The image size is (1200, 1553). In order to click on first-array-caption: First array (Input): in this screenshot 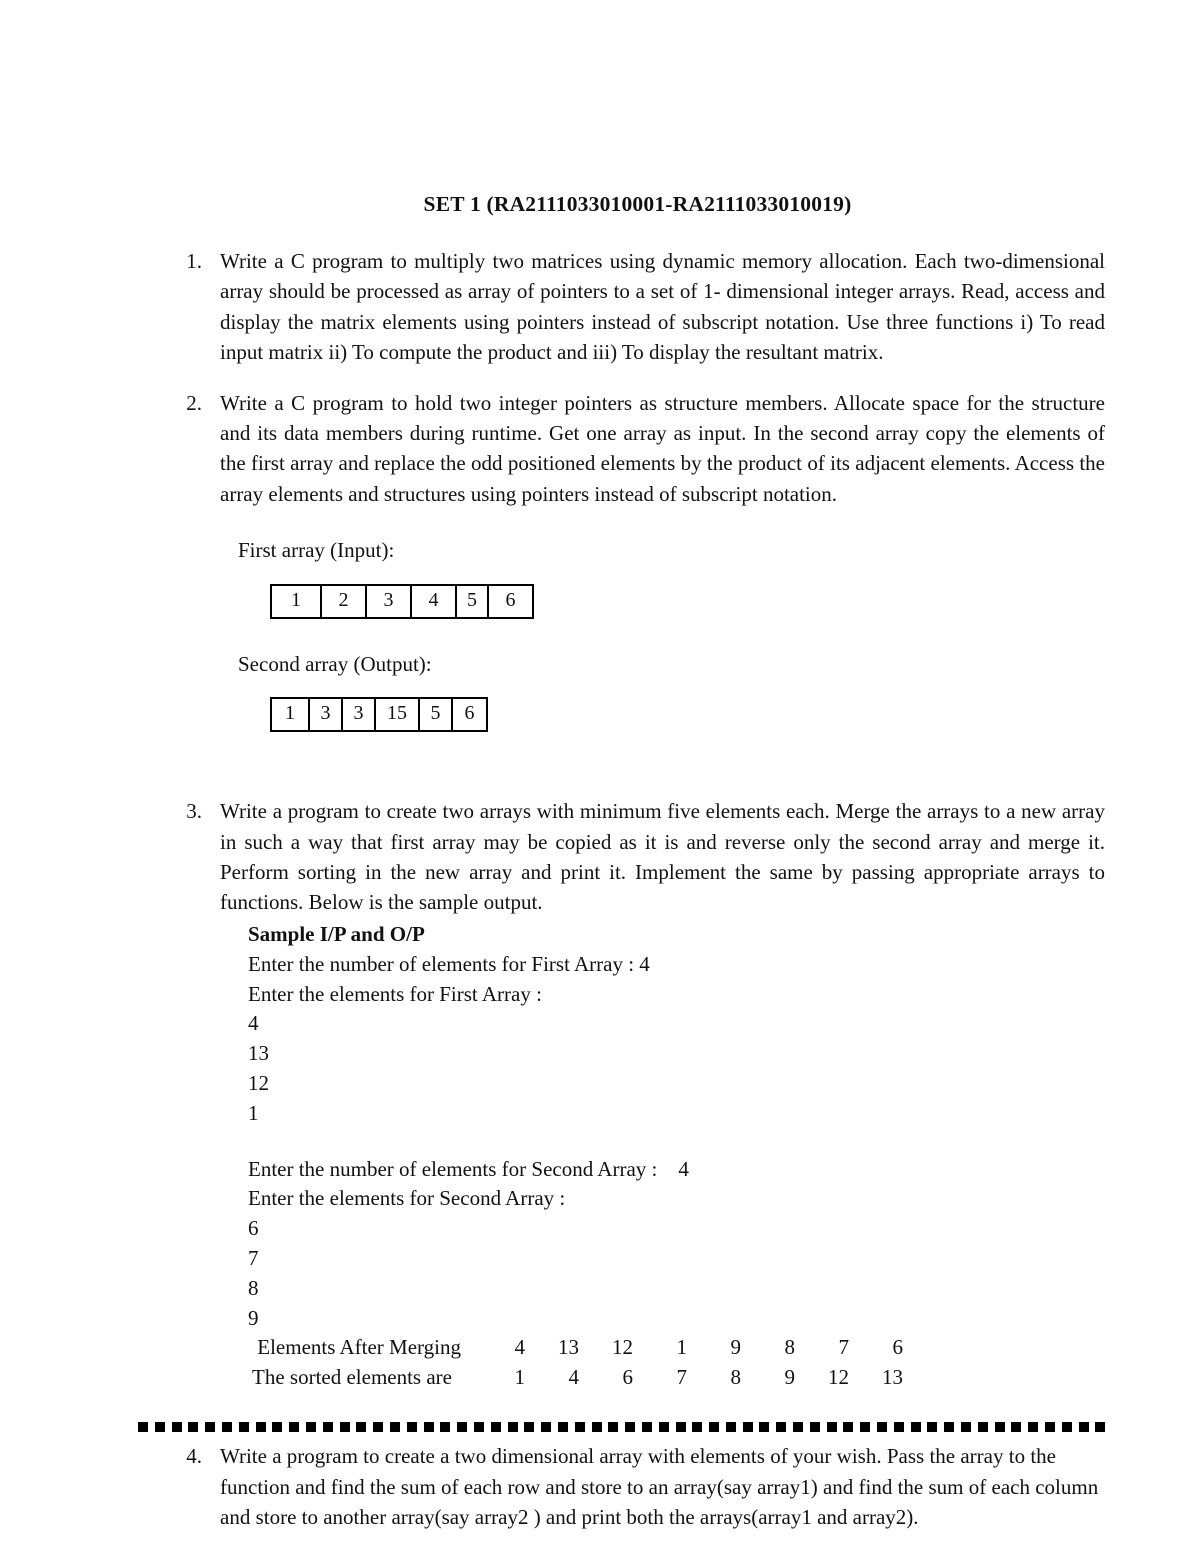, I will do `click(316, 550)`.